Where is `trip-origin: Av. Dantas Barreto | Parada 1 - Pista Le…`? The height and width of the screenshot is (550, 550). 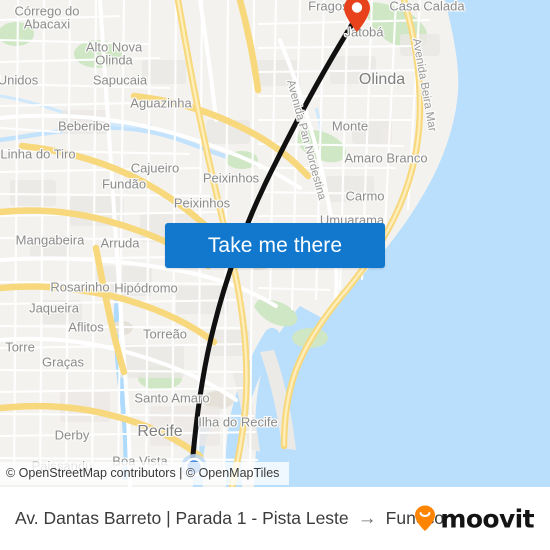
trip-origin: Av. Dantas Barreto | Parada 1 - Pista Le… is located at coordinates (182, 518).